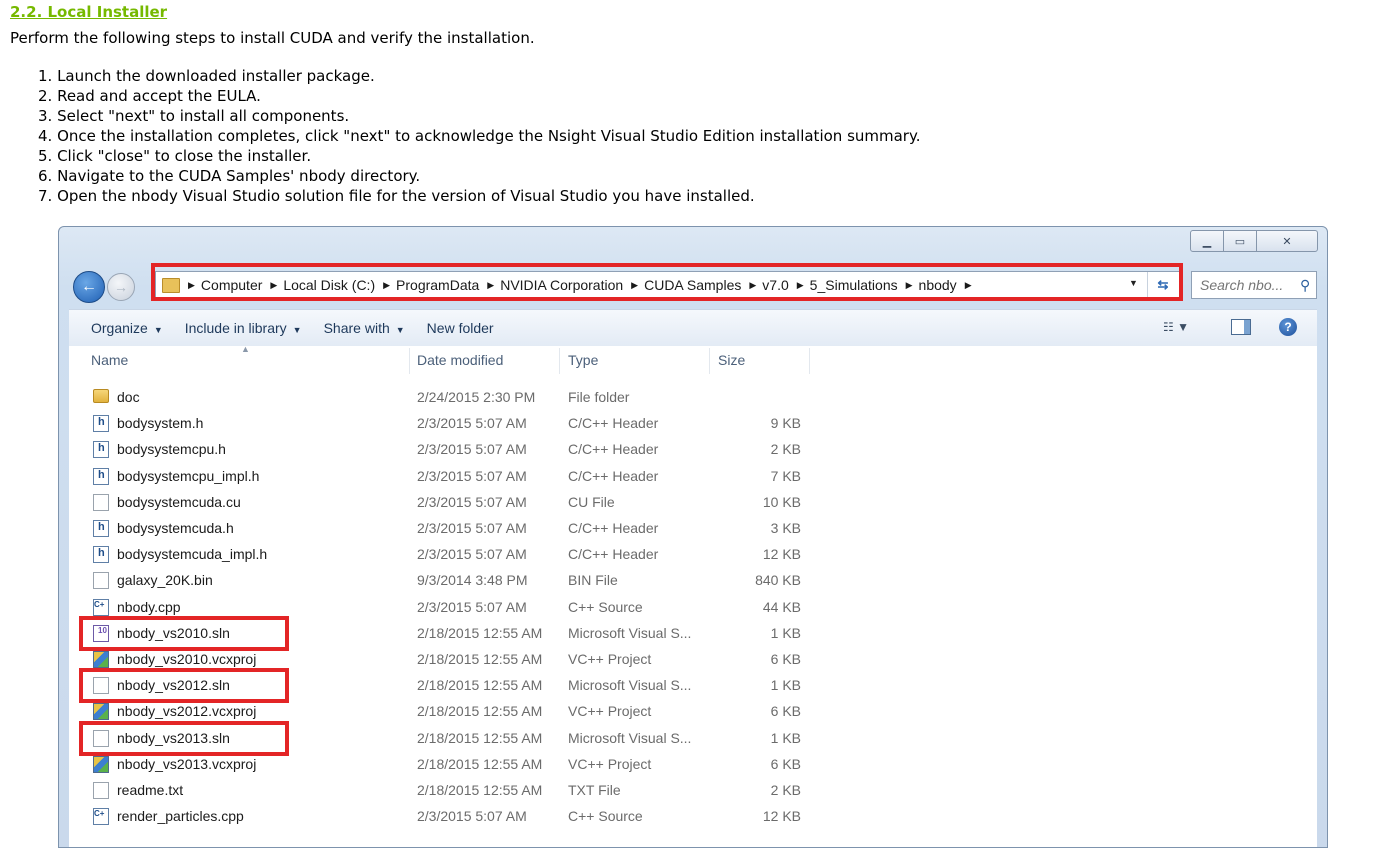  I want to click on file-size: 9 KB, so click(785, 423).